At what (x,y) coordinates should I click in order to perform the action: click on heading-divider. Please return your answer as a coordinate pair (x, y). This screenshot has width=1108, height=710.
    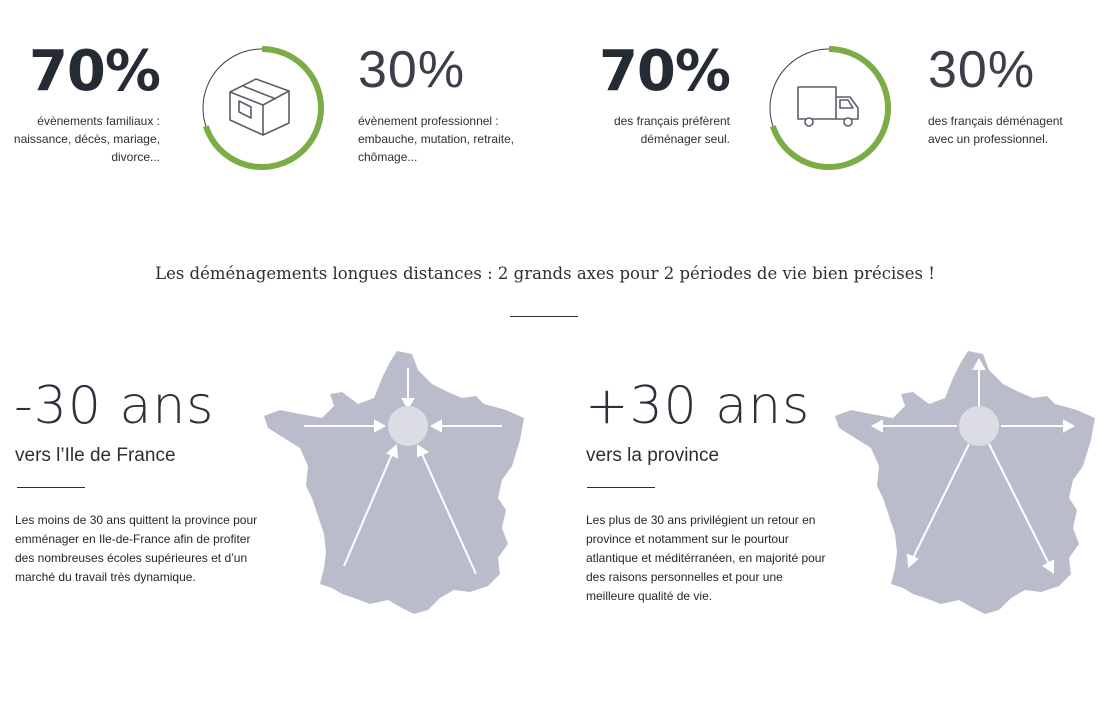
    Looking at the image, I should click on (544, 316).